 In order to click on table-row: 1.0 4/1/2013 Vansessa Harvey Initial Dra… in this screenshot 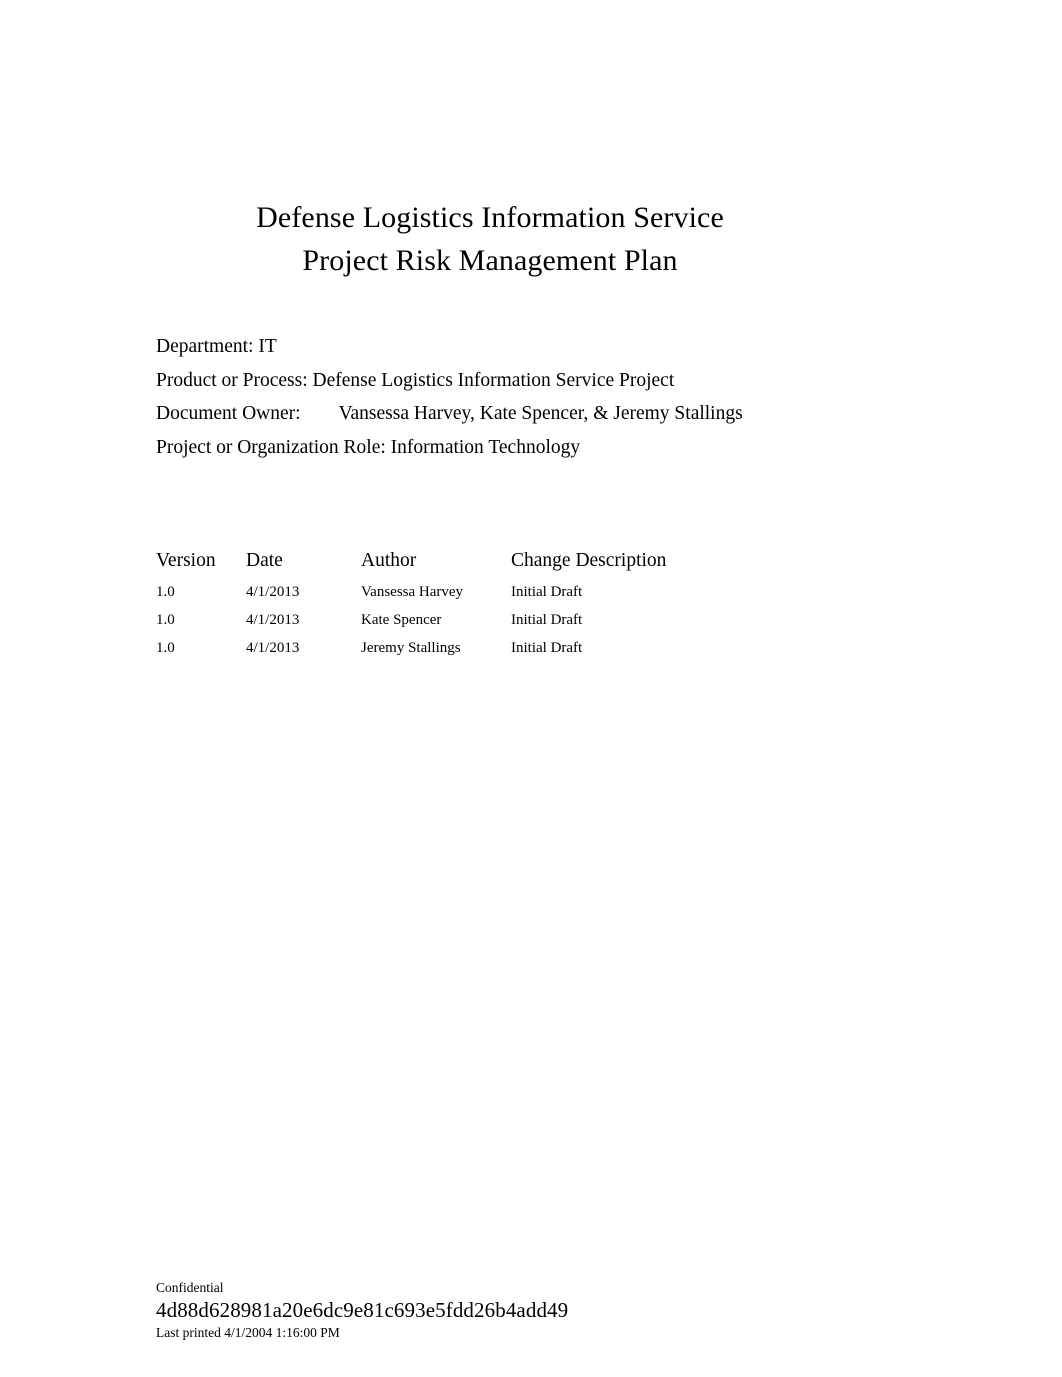, I will do `click(436, 592)`.